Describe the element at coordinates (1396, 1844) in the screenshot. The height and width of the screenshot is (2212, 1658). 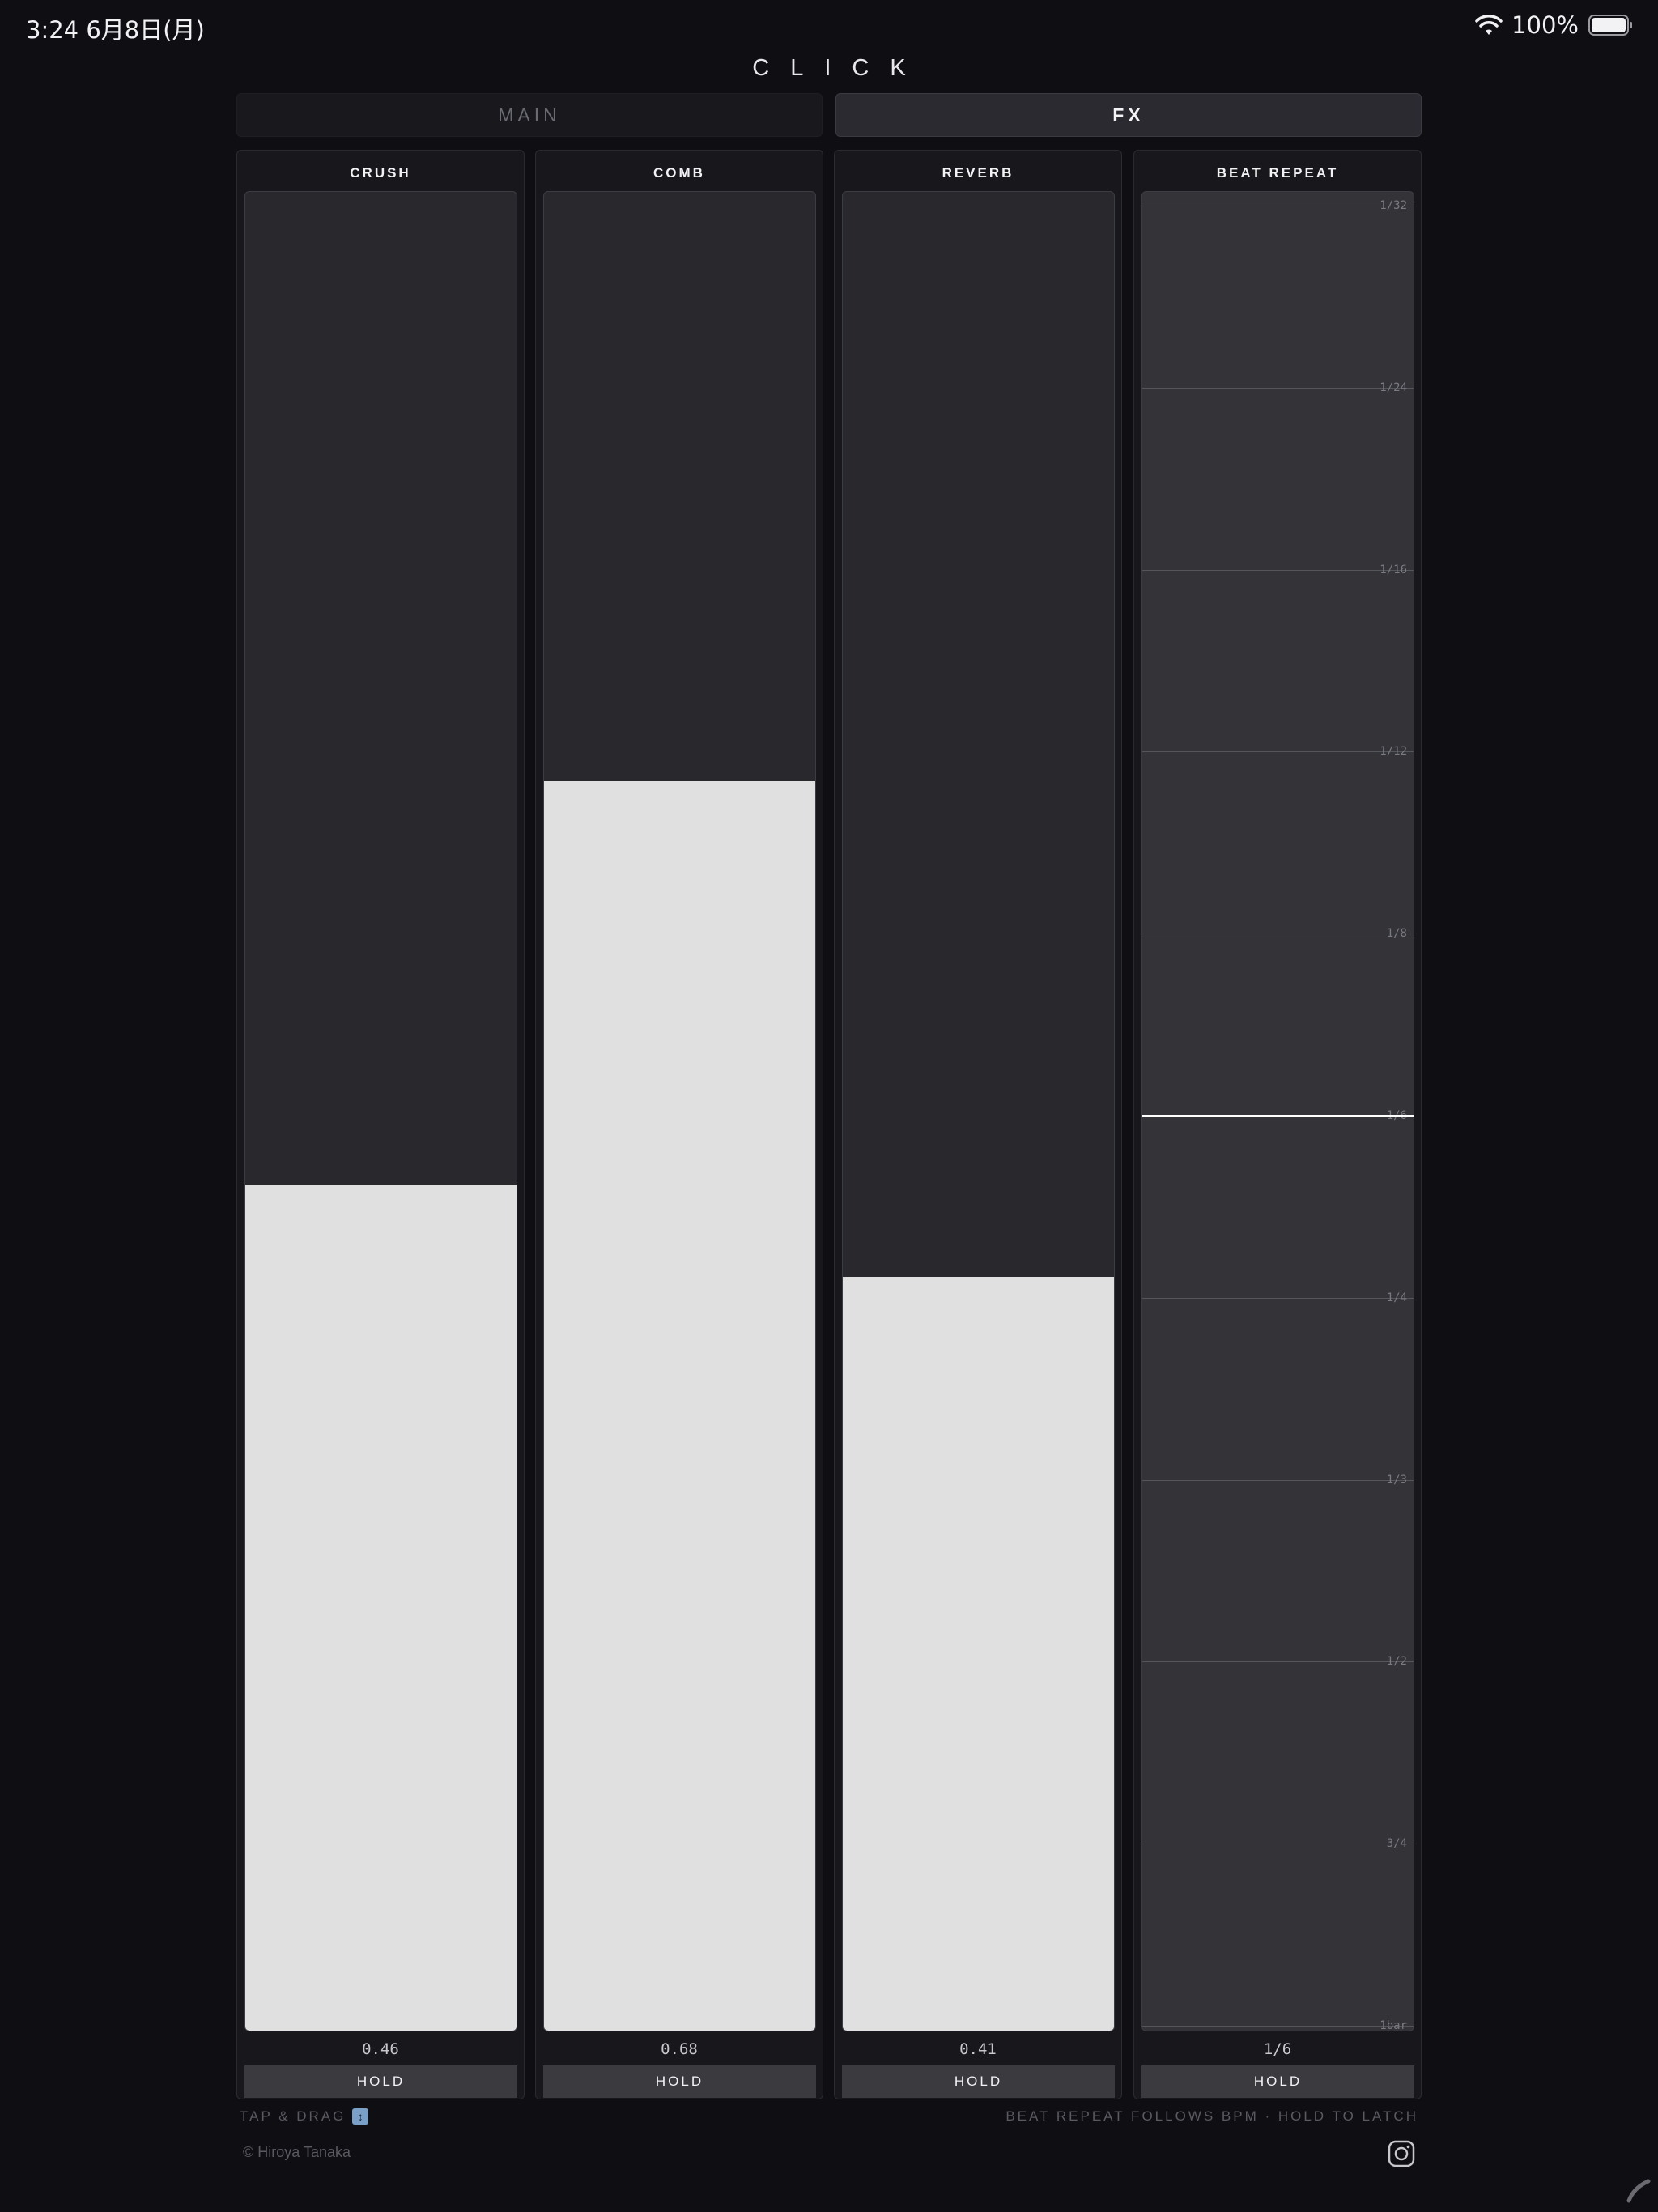
I see `step-tick-label: 3/4` at that location.